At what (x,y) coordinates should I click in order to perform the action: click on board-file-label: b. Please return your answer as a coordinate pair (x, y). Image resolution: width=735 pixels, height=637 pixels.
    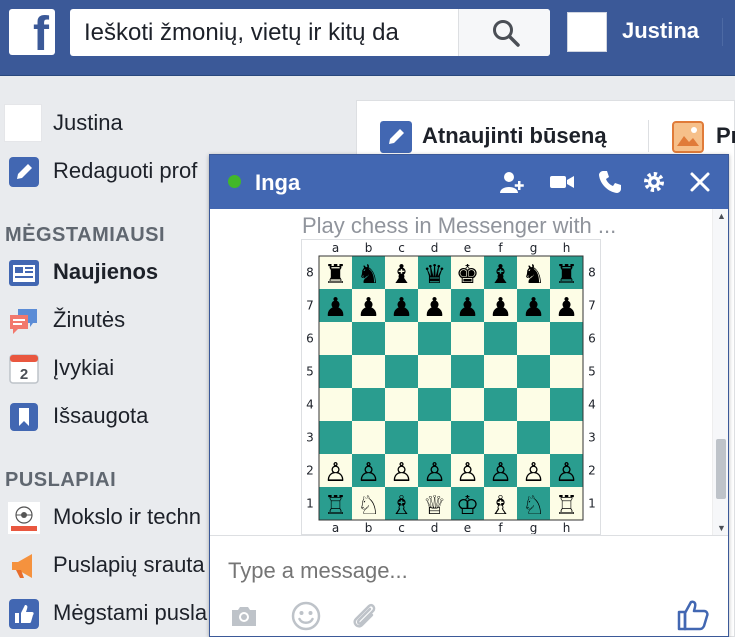
    Looking at the image, I should click on (369, 248).